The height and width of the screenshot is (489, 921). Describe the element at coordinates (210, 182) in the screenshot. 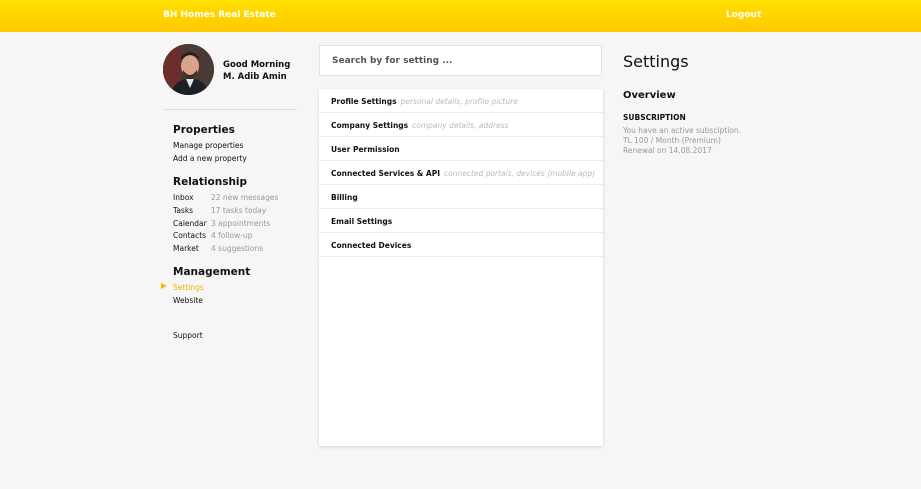

I see `relationship-heading: Relationship` at that location.